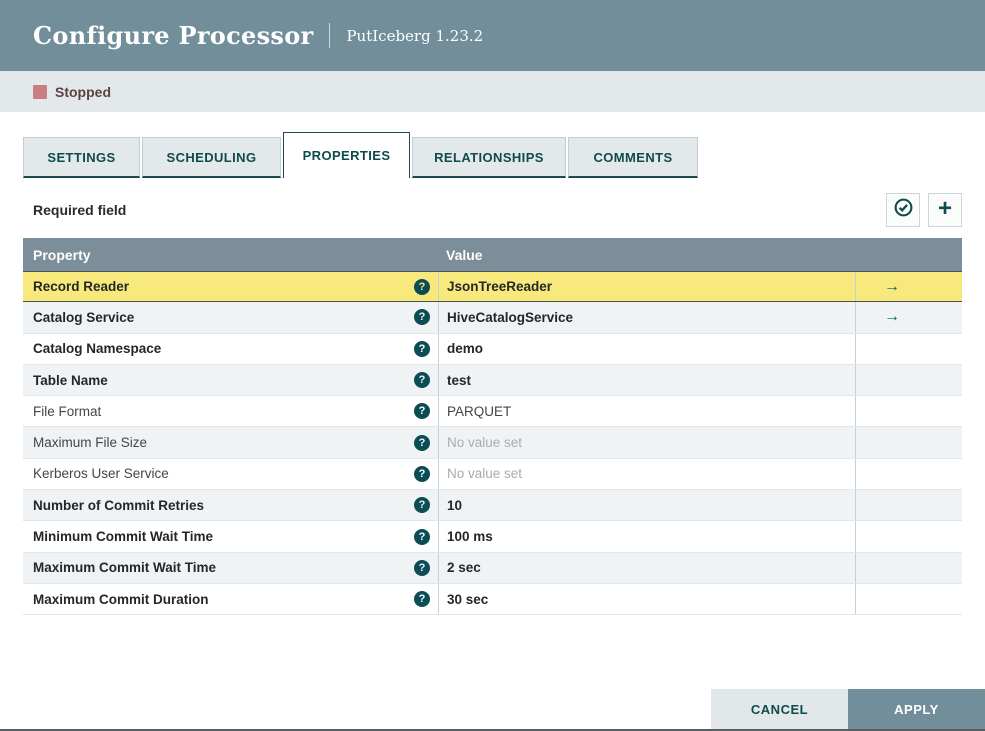  I want to click on add-property-button: +, so click(945, 210).